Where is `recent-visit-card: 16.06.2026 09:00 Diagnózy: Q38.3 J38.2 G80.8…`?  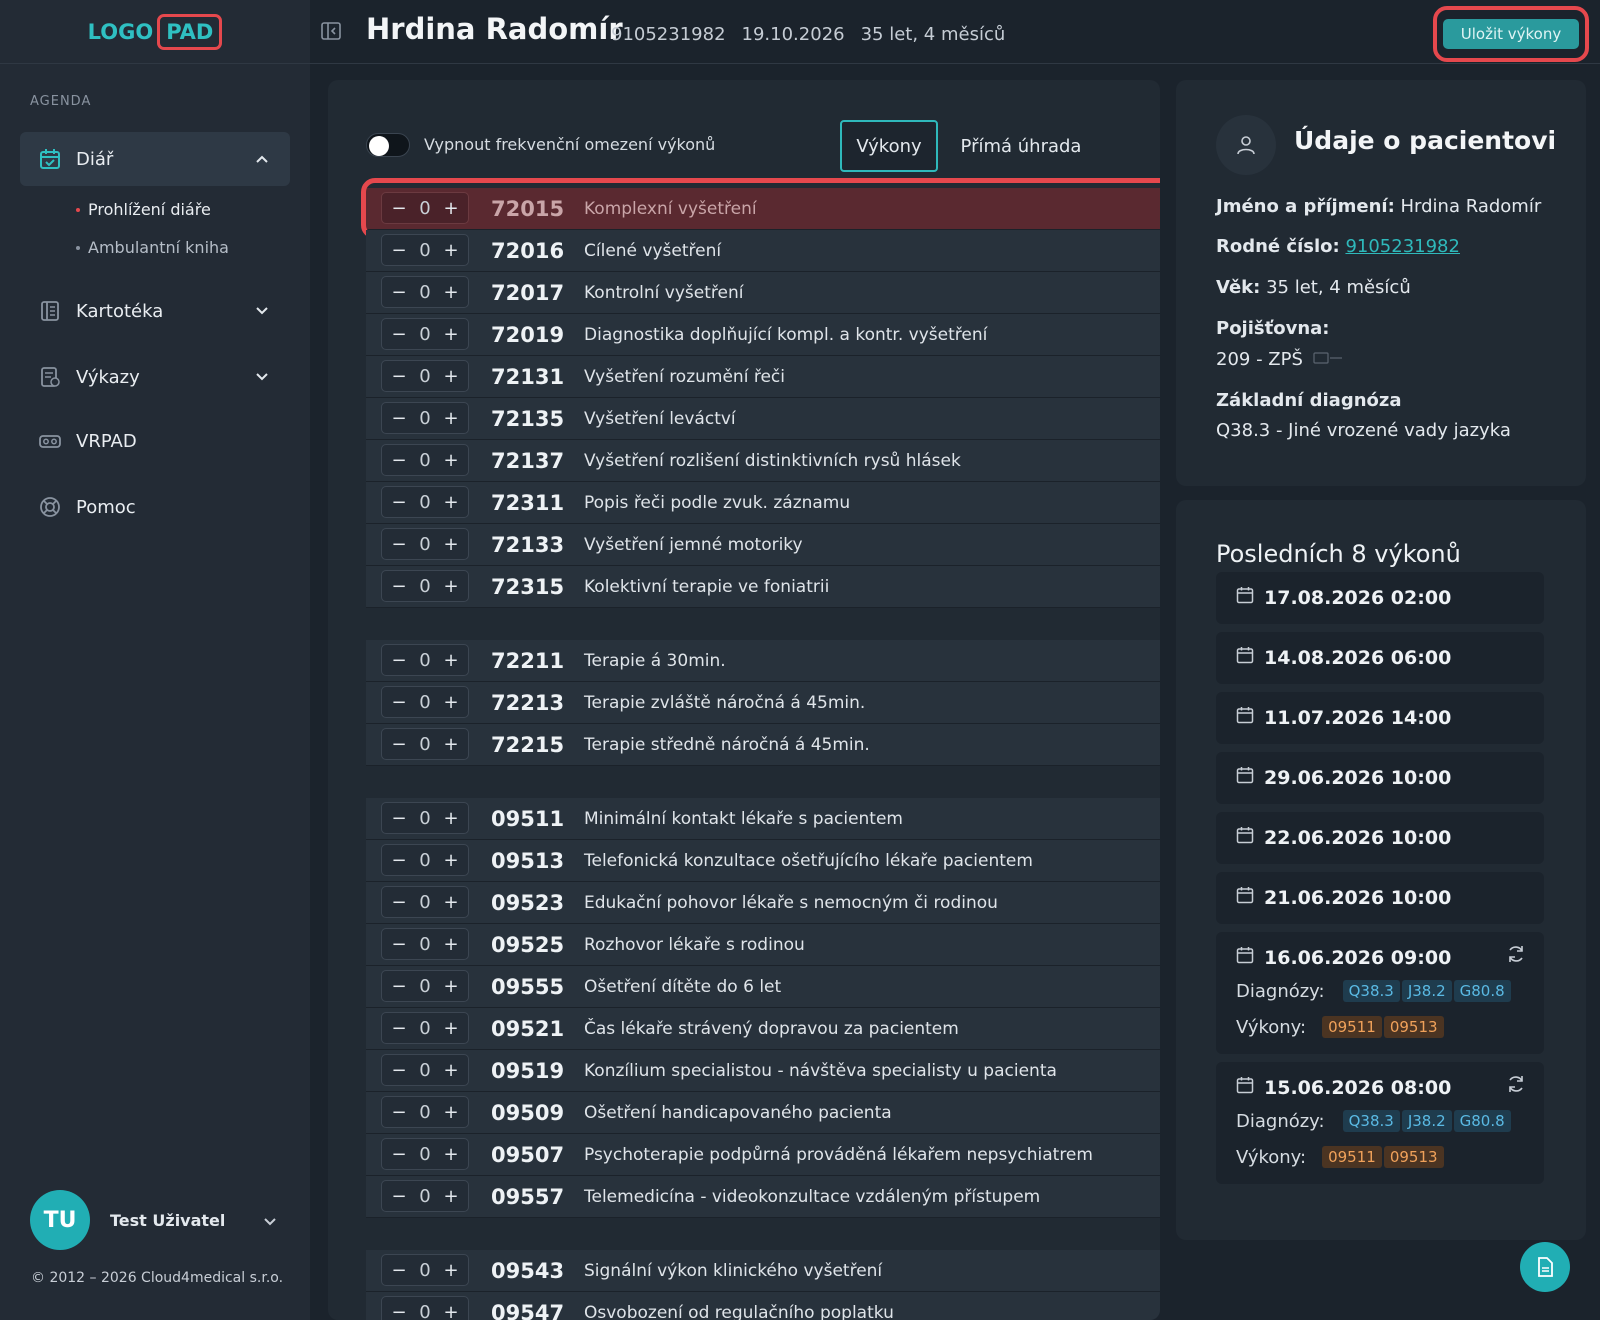
recent-visit-card: 16.06.2026 09:00 Diagnózy: Q38.3 J38.2 G80.8… is located at coordinates (1380, 993).